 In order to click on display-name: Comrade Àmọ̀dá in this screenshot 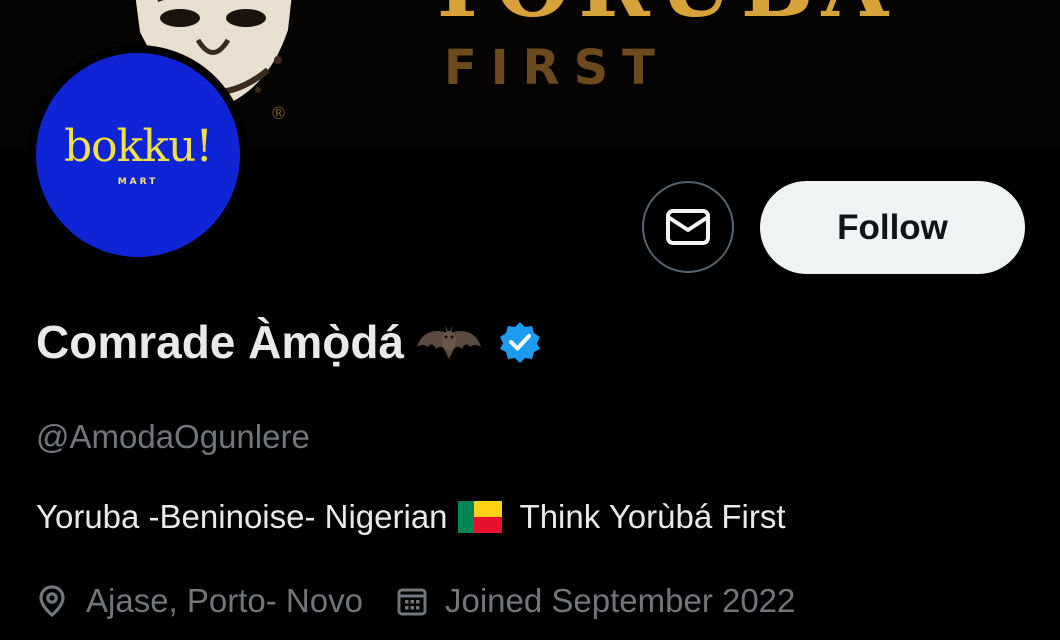, I will do `click(220, 342)`.